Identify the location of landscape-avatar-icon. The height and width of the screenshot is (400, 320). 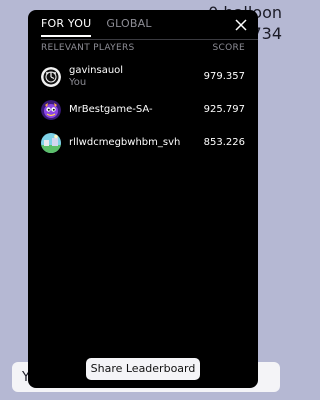
(51, 142).